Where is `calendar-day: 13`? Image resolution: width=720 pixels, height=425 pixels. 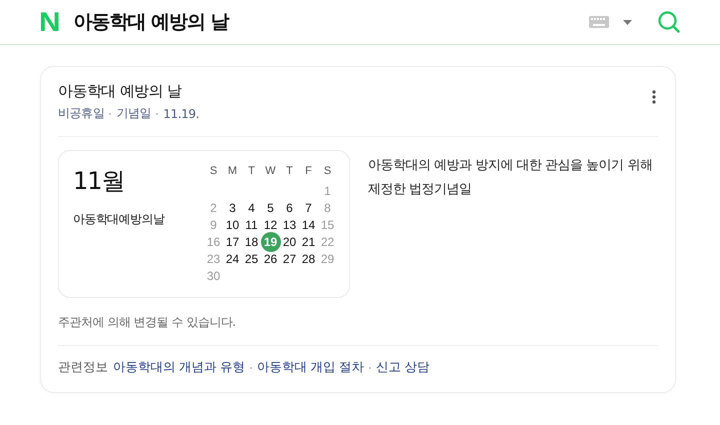 calendar-day: 13 is located at coordinates (289, 225).